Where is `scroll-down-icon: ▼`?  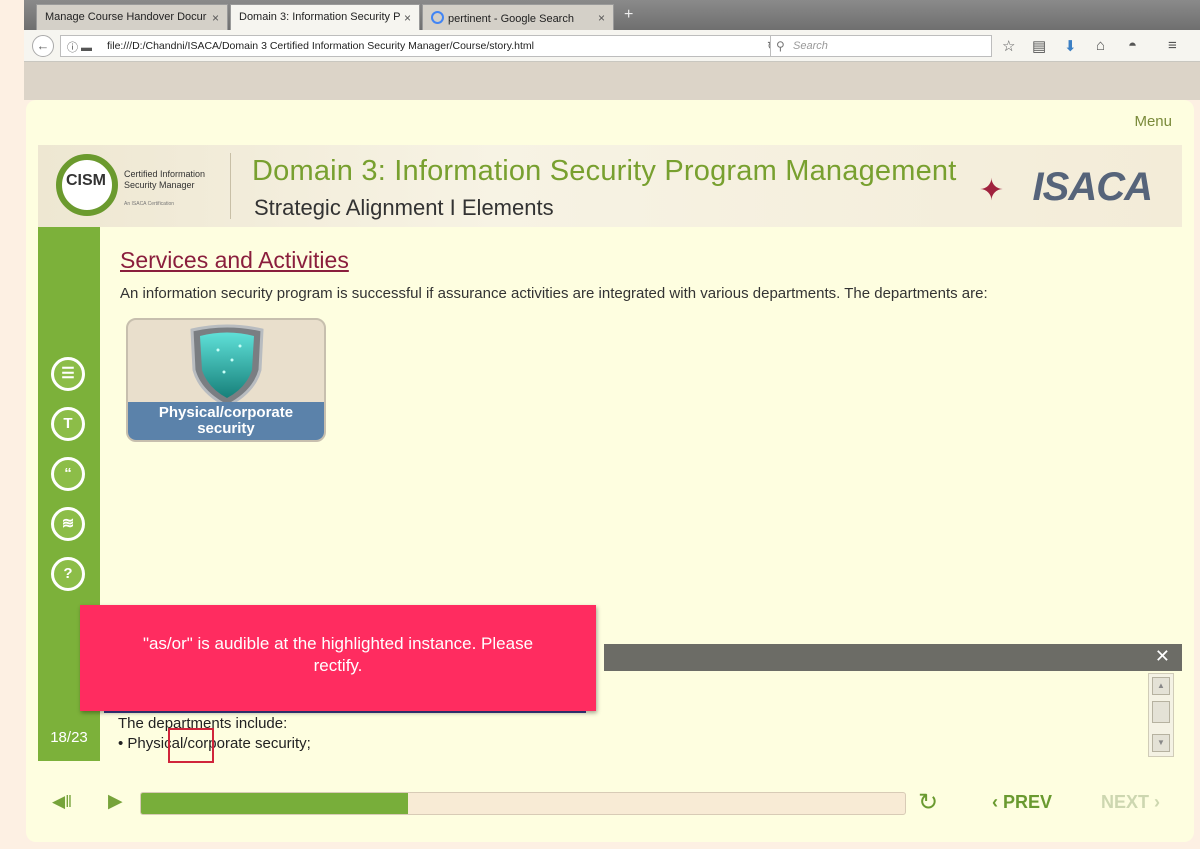
scroll-down-icon: ▼ is located at coordinates (1161, 743).